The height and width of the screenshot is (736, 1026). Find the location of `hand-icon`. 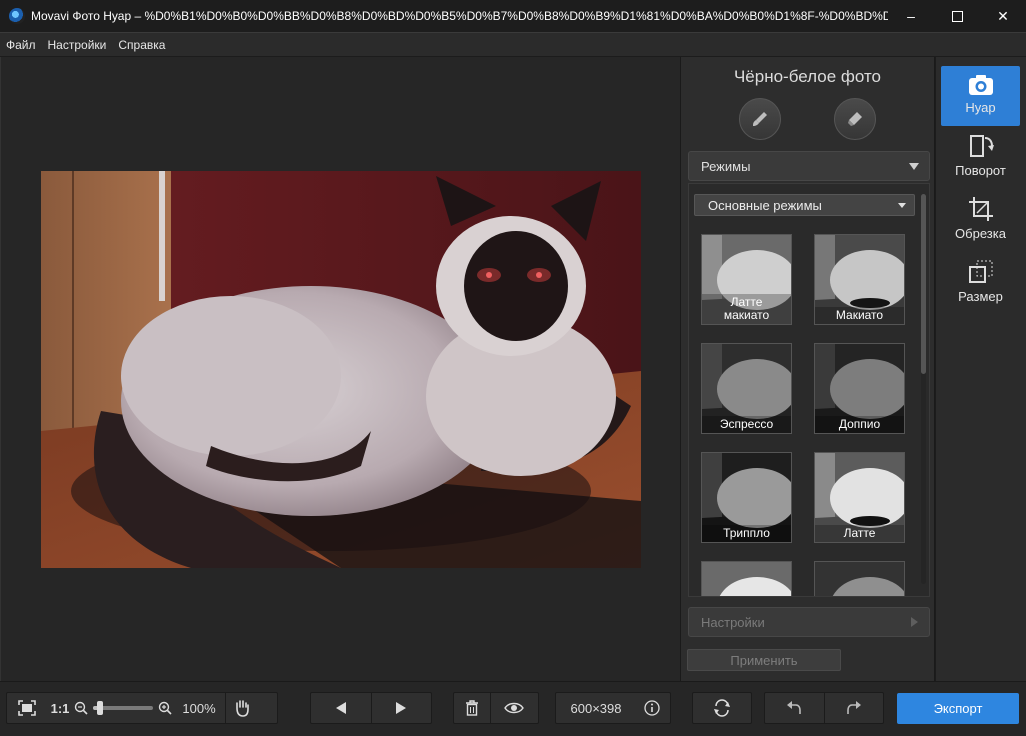

hand-icon is located at coordinates (242, 708).